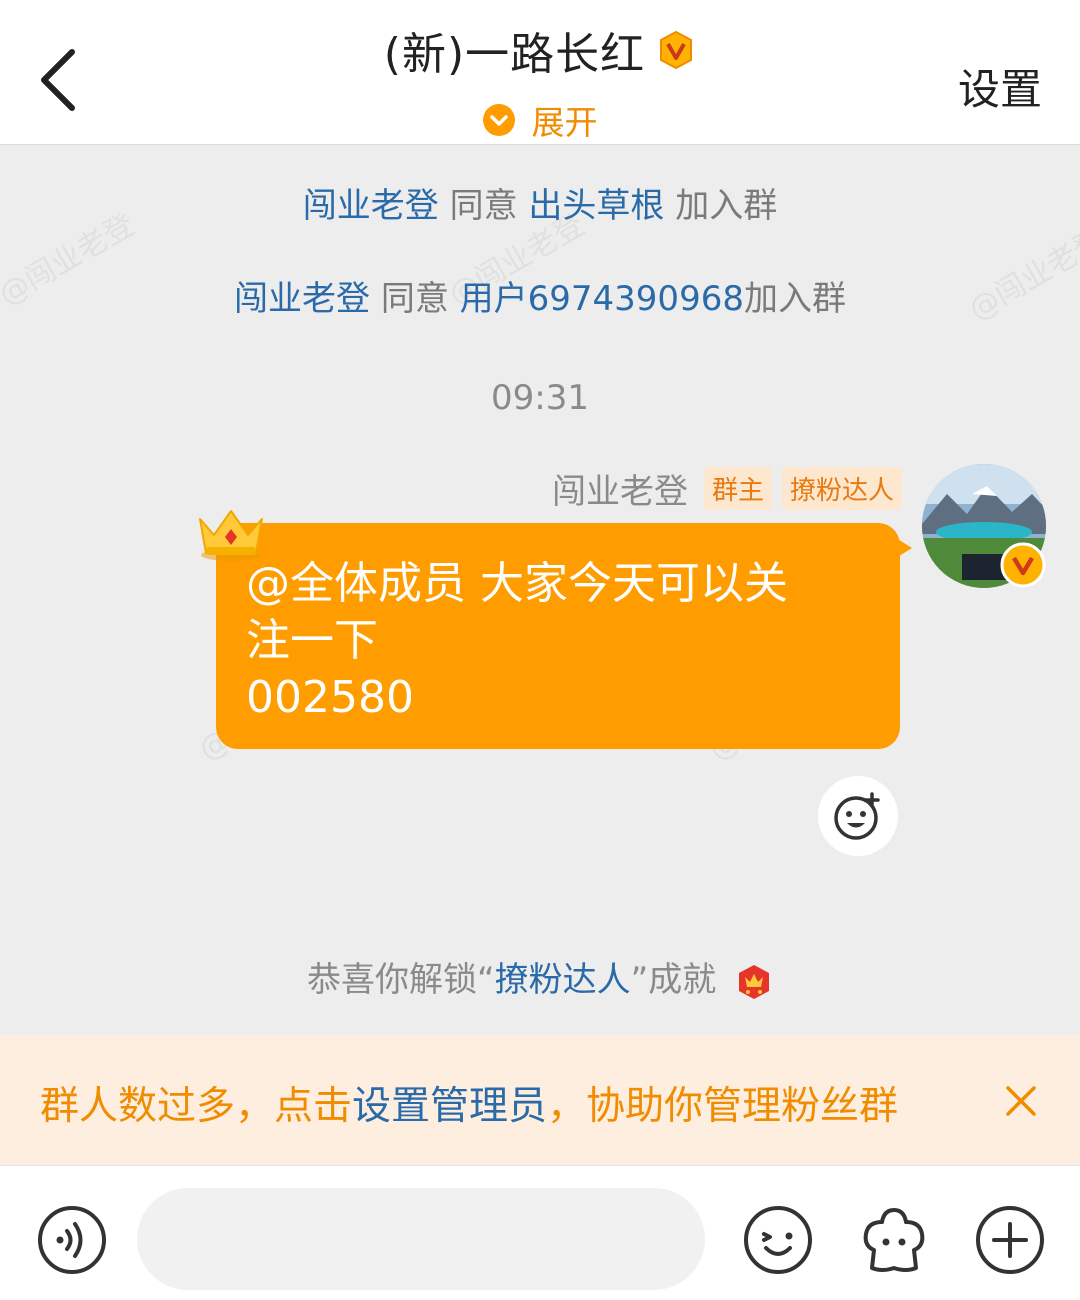  I want to click on sender-info: 闯业老登 群主 撩粉达人, so click(727, 489).